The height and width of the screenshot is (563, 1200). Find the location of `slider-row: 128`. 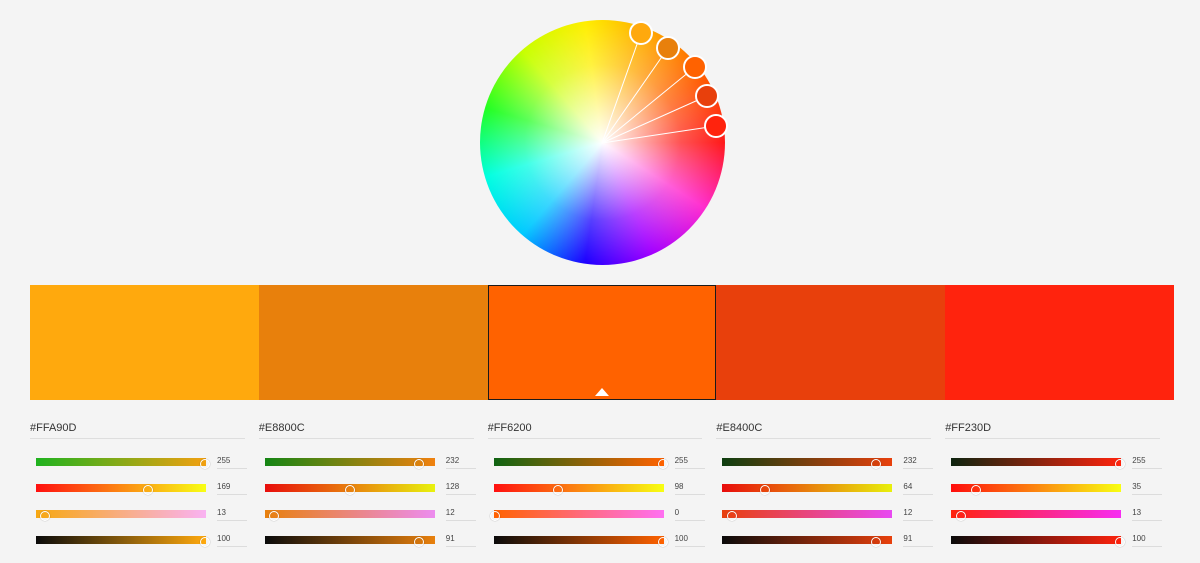

slider-row: 128 is located at coordinates (370, 487).